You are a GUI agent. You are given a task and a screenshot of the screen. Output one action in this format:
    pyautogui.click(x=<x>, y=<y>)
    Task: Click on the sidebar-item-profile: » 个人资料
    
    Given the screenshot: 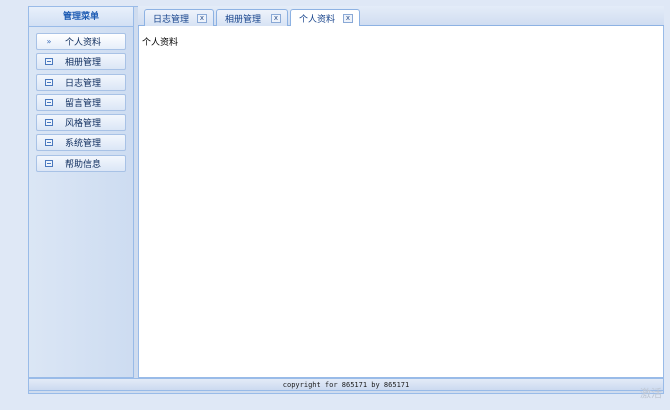 What is the action you would take?
    pyautogui.click(x=81, y=41)
    